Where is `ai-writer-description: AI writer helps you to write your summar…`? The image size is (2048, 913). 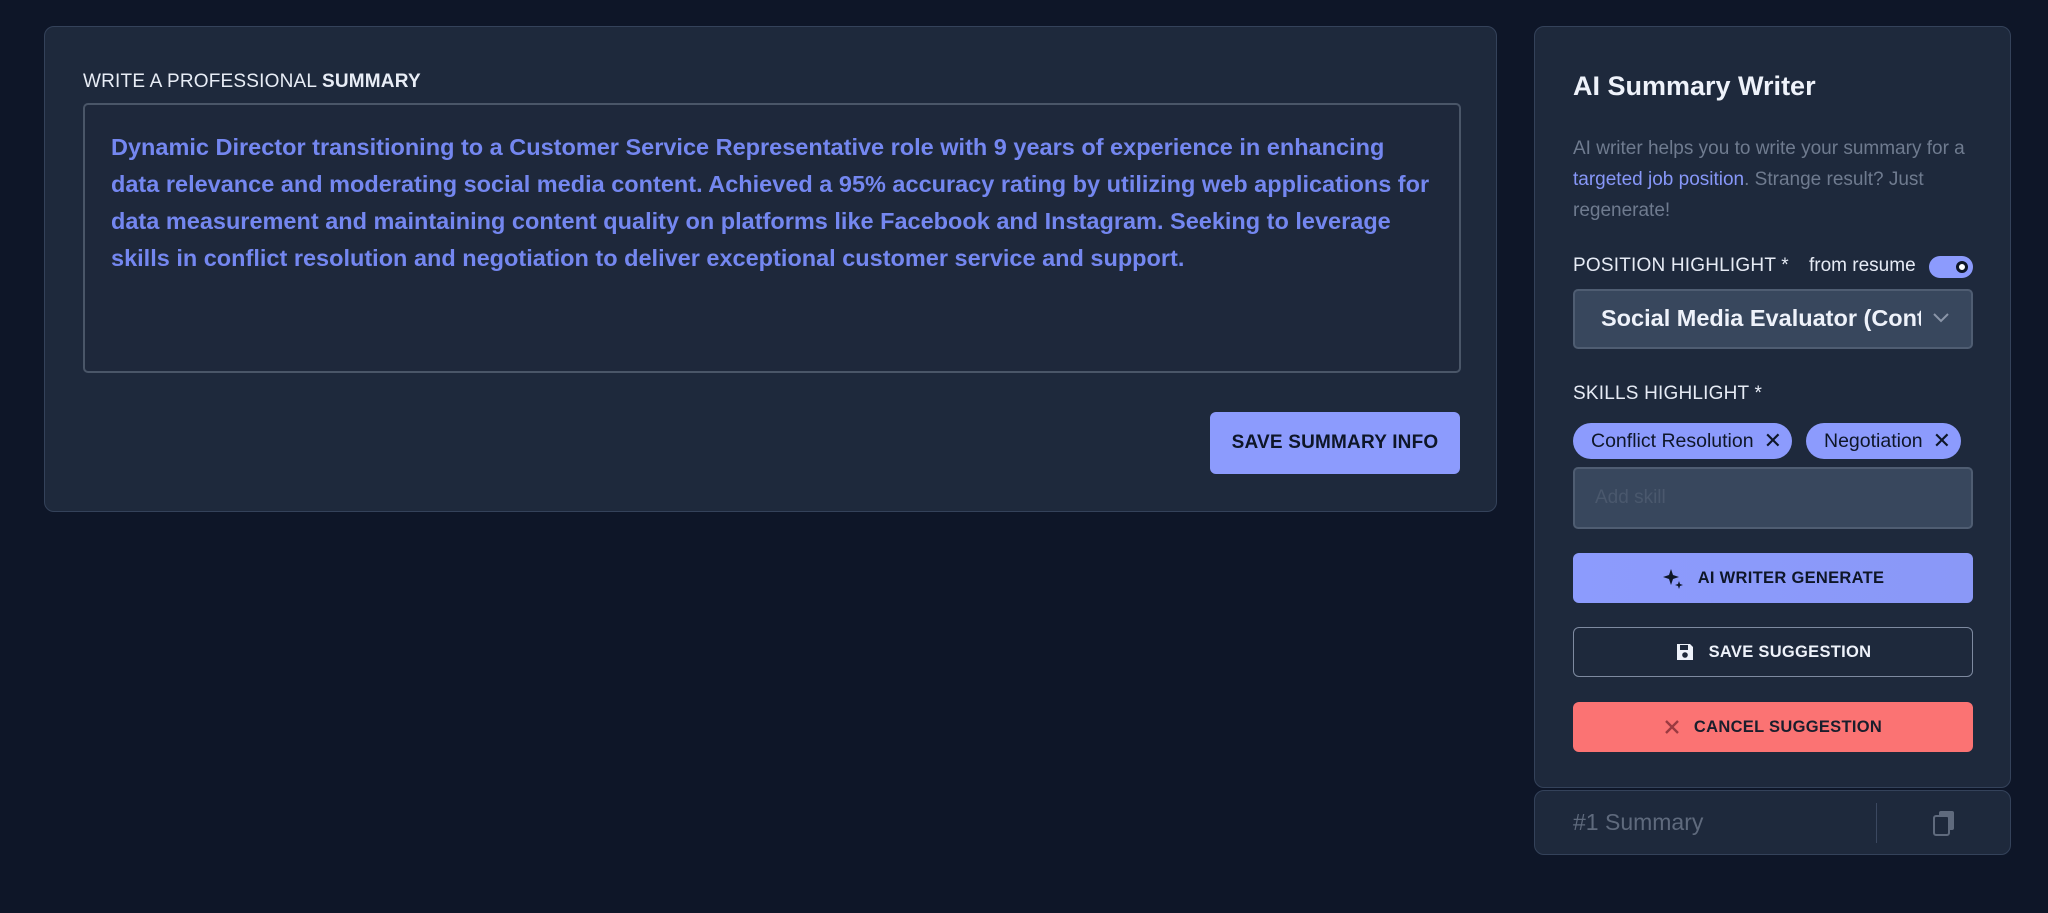 ai-writer-description: AI writer helps you to write your summar… is located at coordinates (1778, 179).